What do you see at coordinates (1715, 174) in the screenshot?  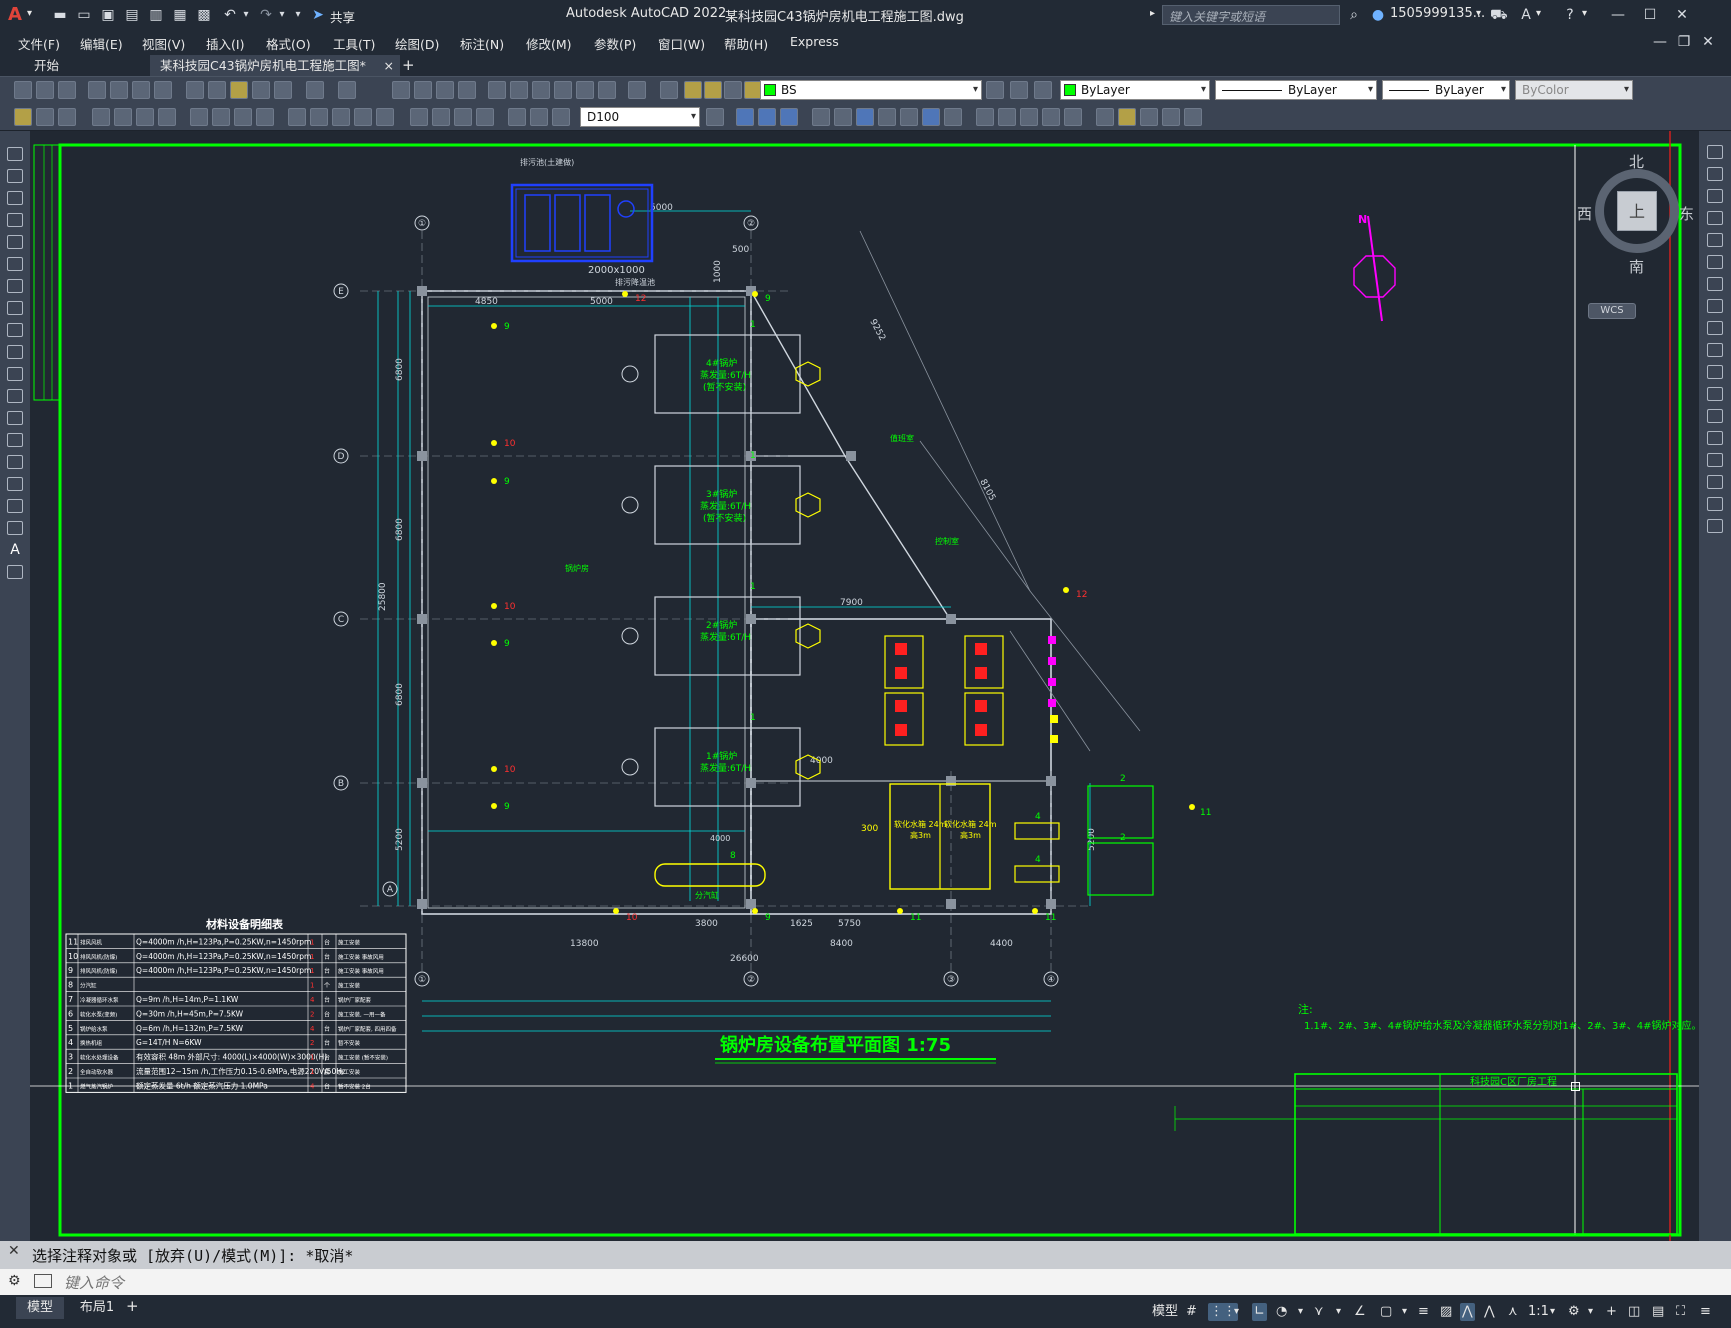 I see `copy-object-icon` at bounding box center [1715, 174].